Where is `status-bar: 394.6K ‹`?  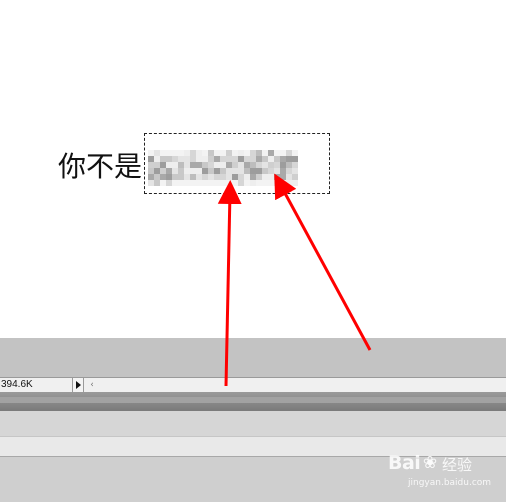
status-bar: 394.6K ‹ is located at coordinates (253, 384).